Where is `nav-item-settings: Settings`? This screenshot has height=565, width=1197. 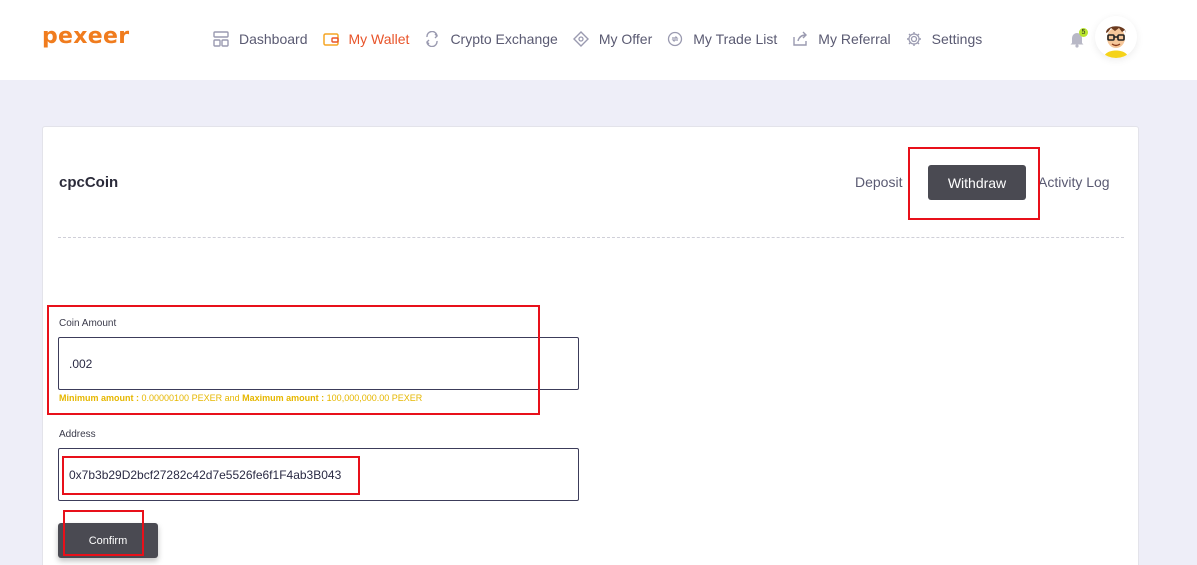 nav-item-settings: Settings is located at coordinates (944, 39).